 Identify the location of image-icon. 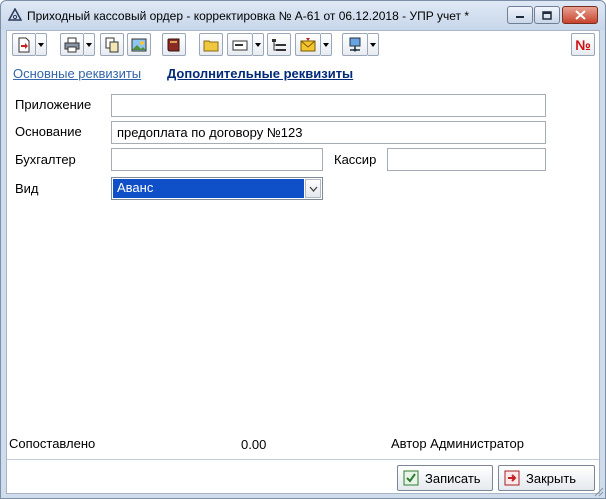
(139, 44).